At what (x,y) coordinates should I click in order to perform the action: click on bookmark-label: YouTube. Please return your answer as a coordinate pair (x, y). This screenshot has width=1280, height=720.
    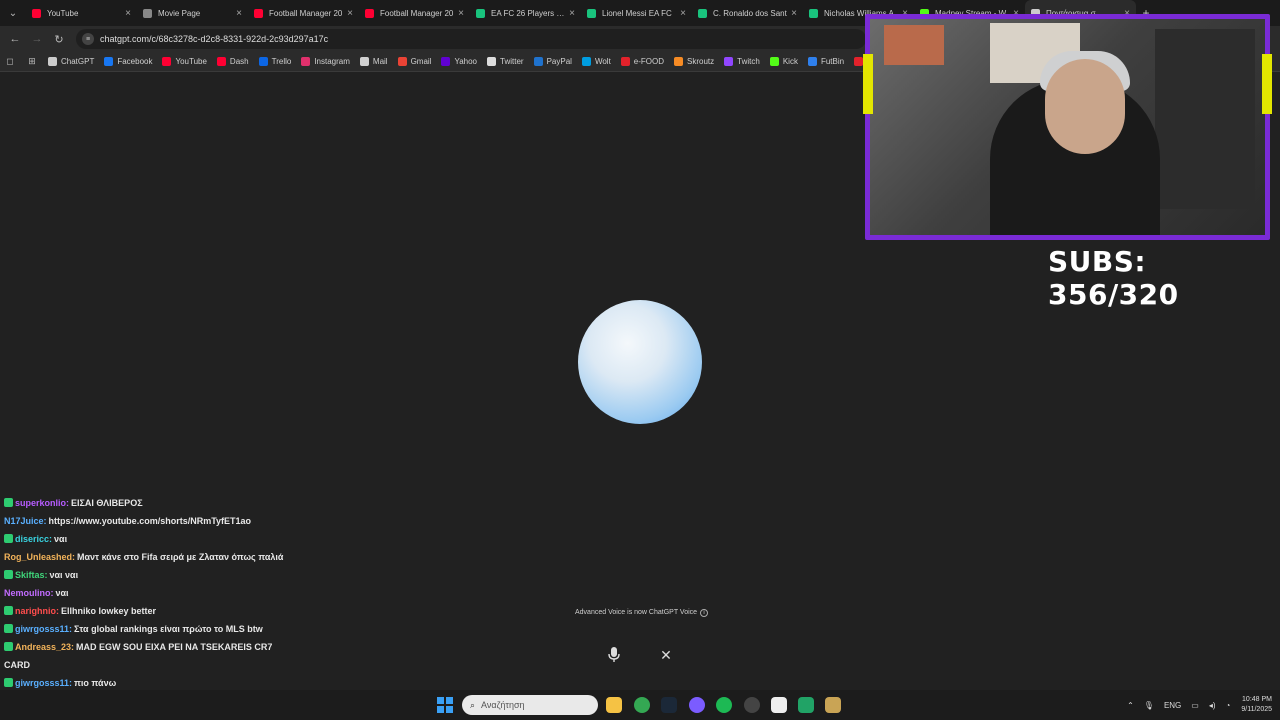
    Looking at the image, I should click on (191, 61).